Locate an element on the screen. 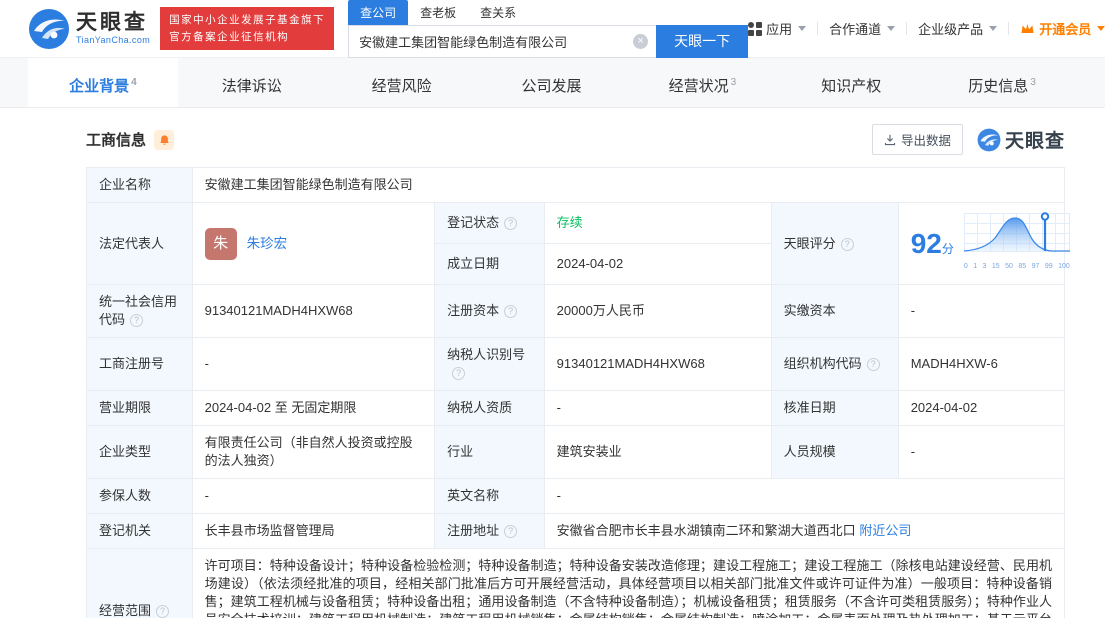 This screenshot has width=1105, height=618. logo-domain: TianYanCha.com is located at coordinates (113, 40).